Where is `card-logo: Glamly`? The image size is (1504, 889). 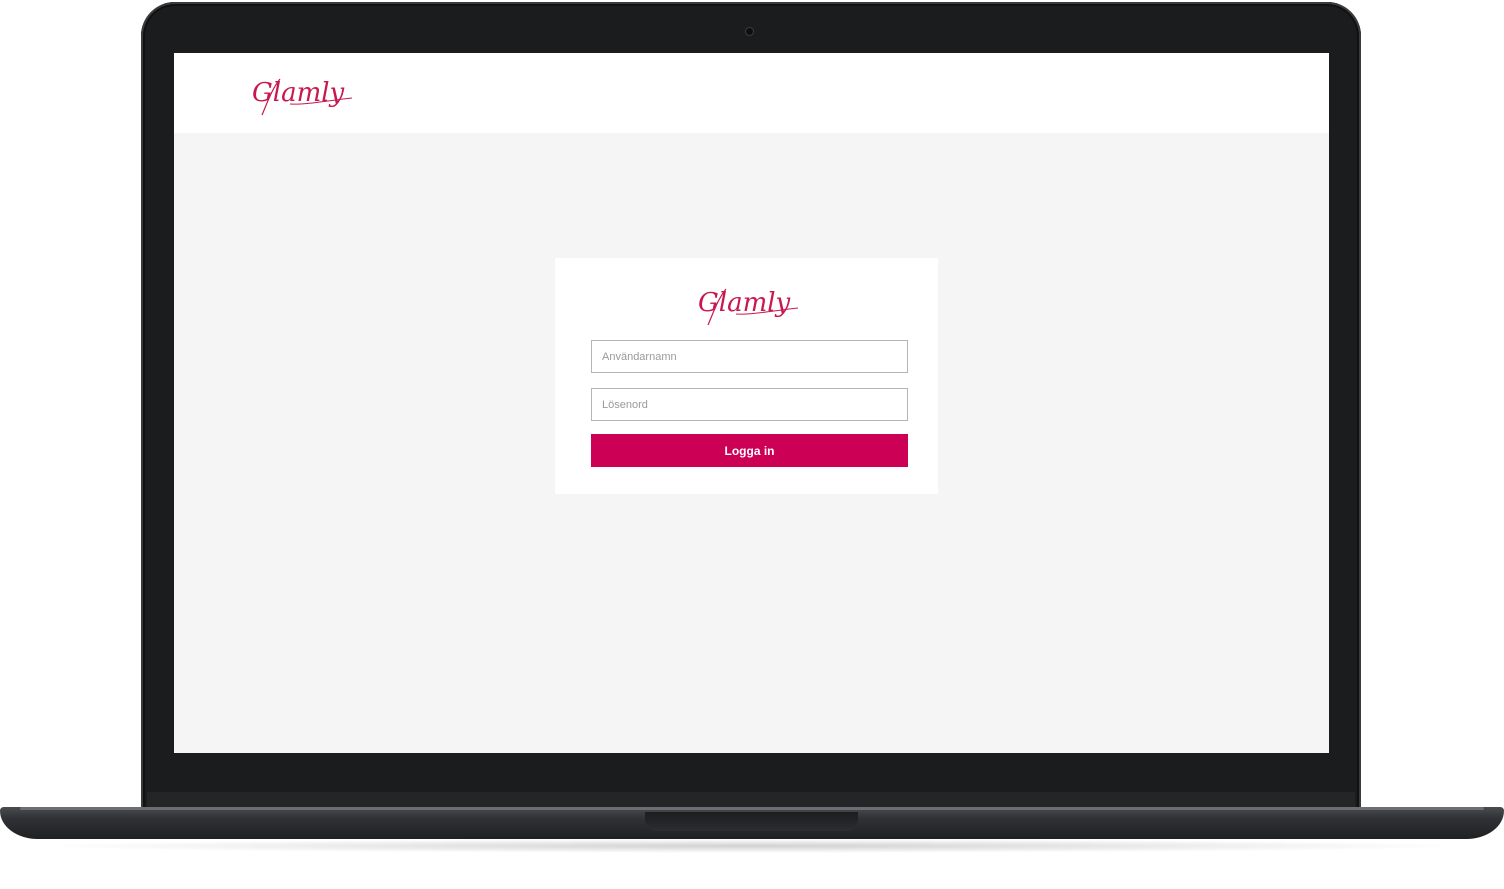
card-logo: Glamly is located at coordinates (748, 307).